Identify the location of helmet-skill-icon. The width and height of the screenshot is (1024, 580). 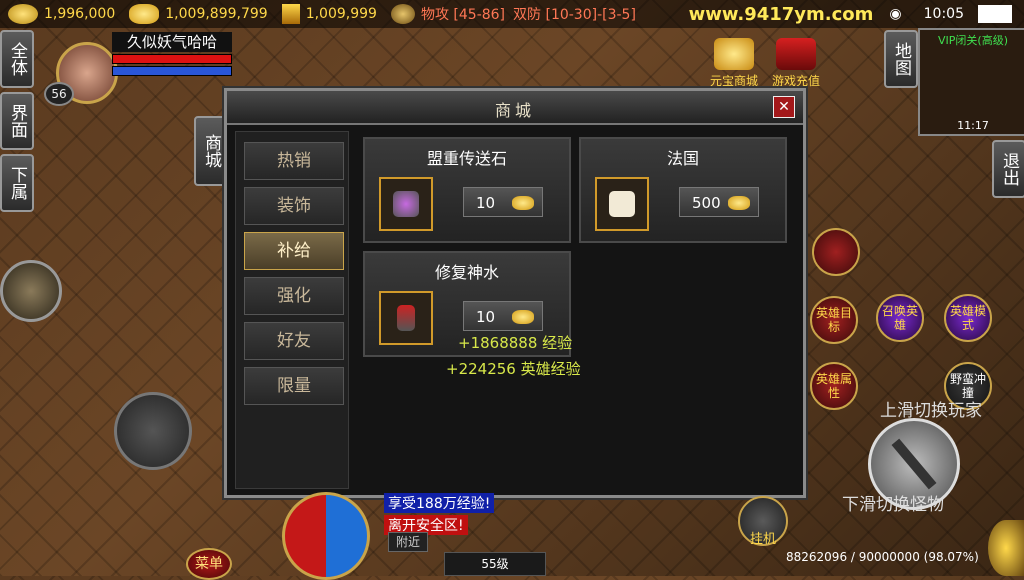
(31, 291).